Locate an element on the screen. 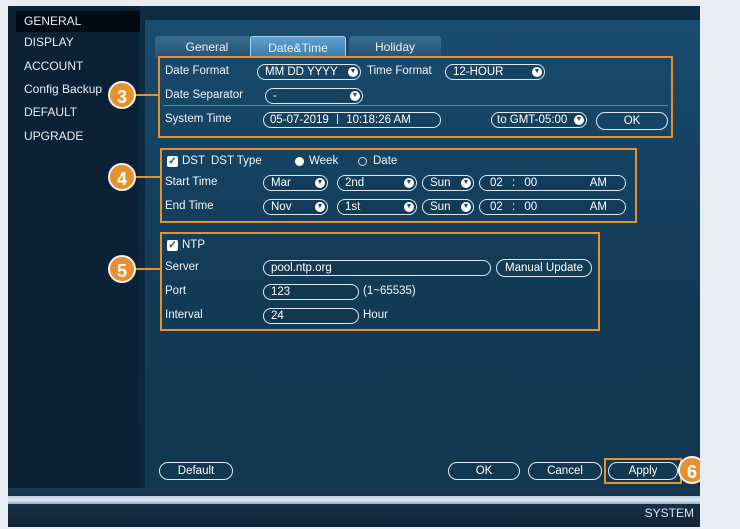 The width and height of the screenshot is (740, 529). callout-5-leader is located at coordinates (147, 269).